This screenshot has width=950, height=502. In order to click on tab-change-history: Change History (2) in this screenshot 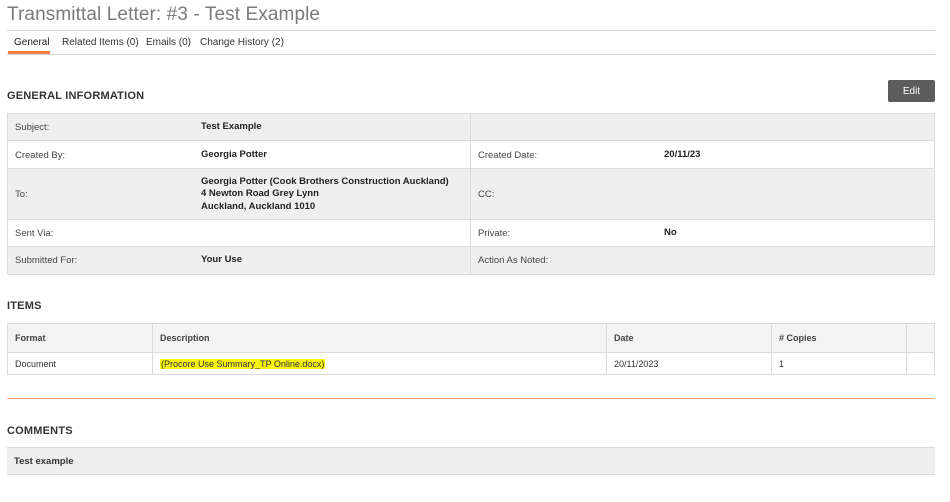, I will do `click(242, 42)`.